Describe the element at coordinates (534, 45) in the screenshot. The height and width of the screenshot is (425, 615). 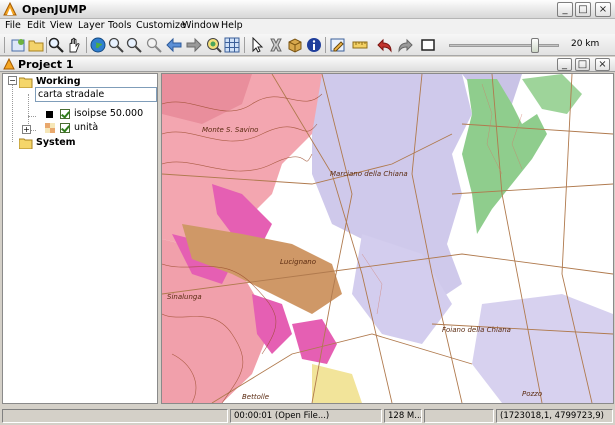
I see `zoom-slider-thumb` at that location.